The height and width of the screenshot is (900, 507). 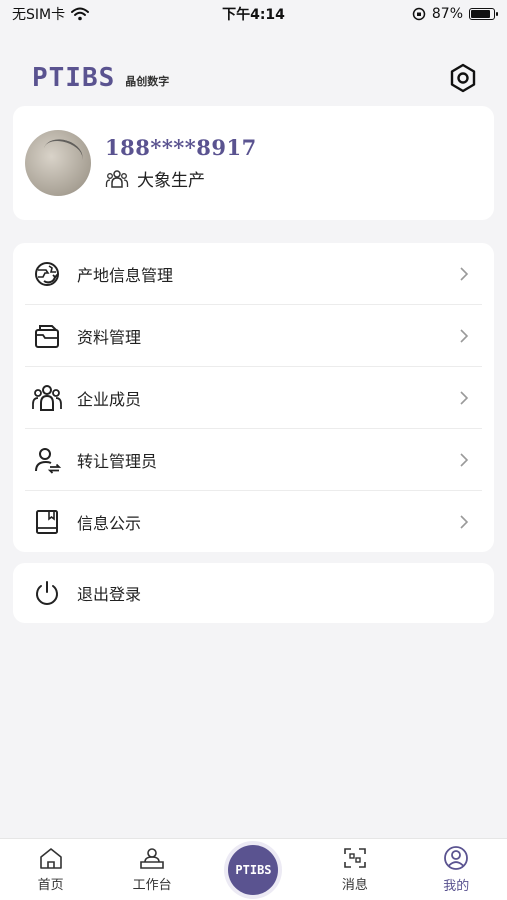 I want to click on profile-info: 188****8917 大象生产, so click(x=181, y=163).